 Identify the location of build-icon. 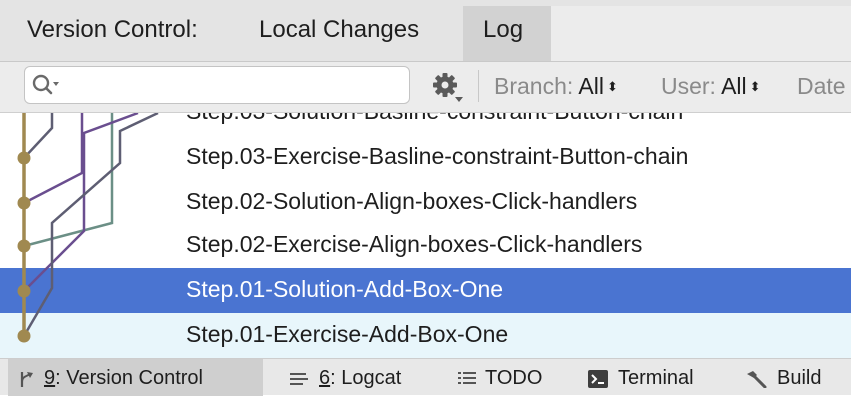
(757, 379).